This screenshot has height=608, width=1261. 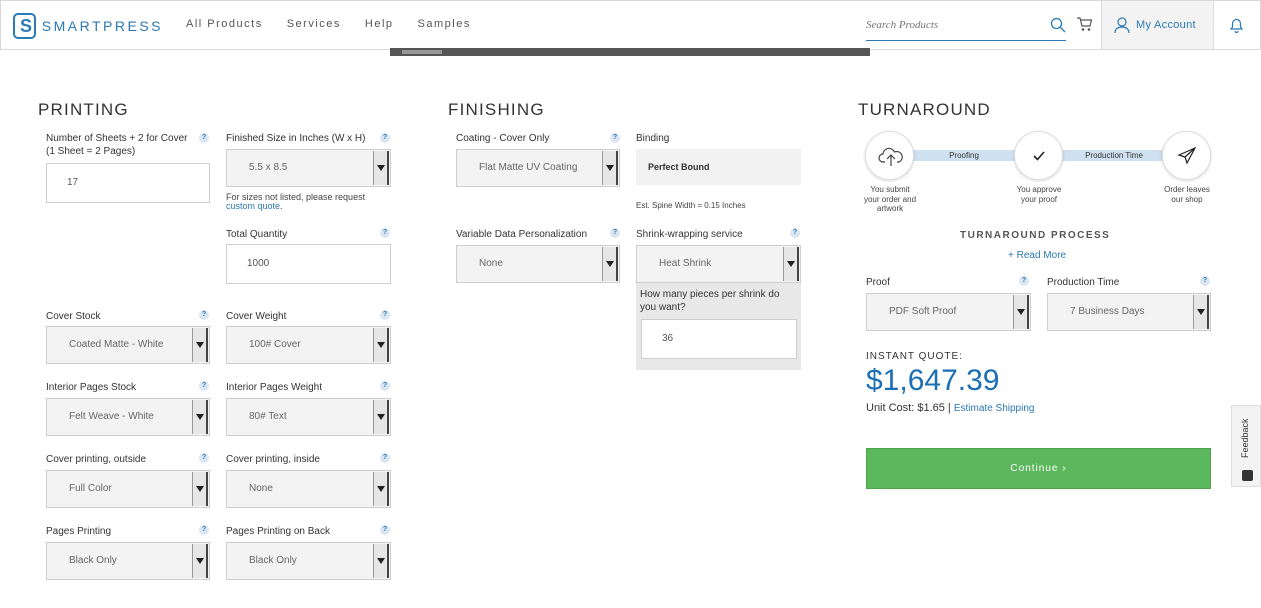 I want to click on interior-stock-select: Felt Weave - White, so click(x=128, y=417).